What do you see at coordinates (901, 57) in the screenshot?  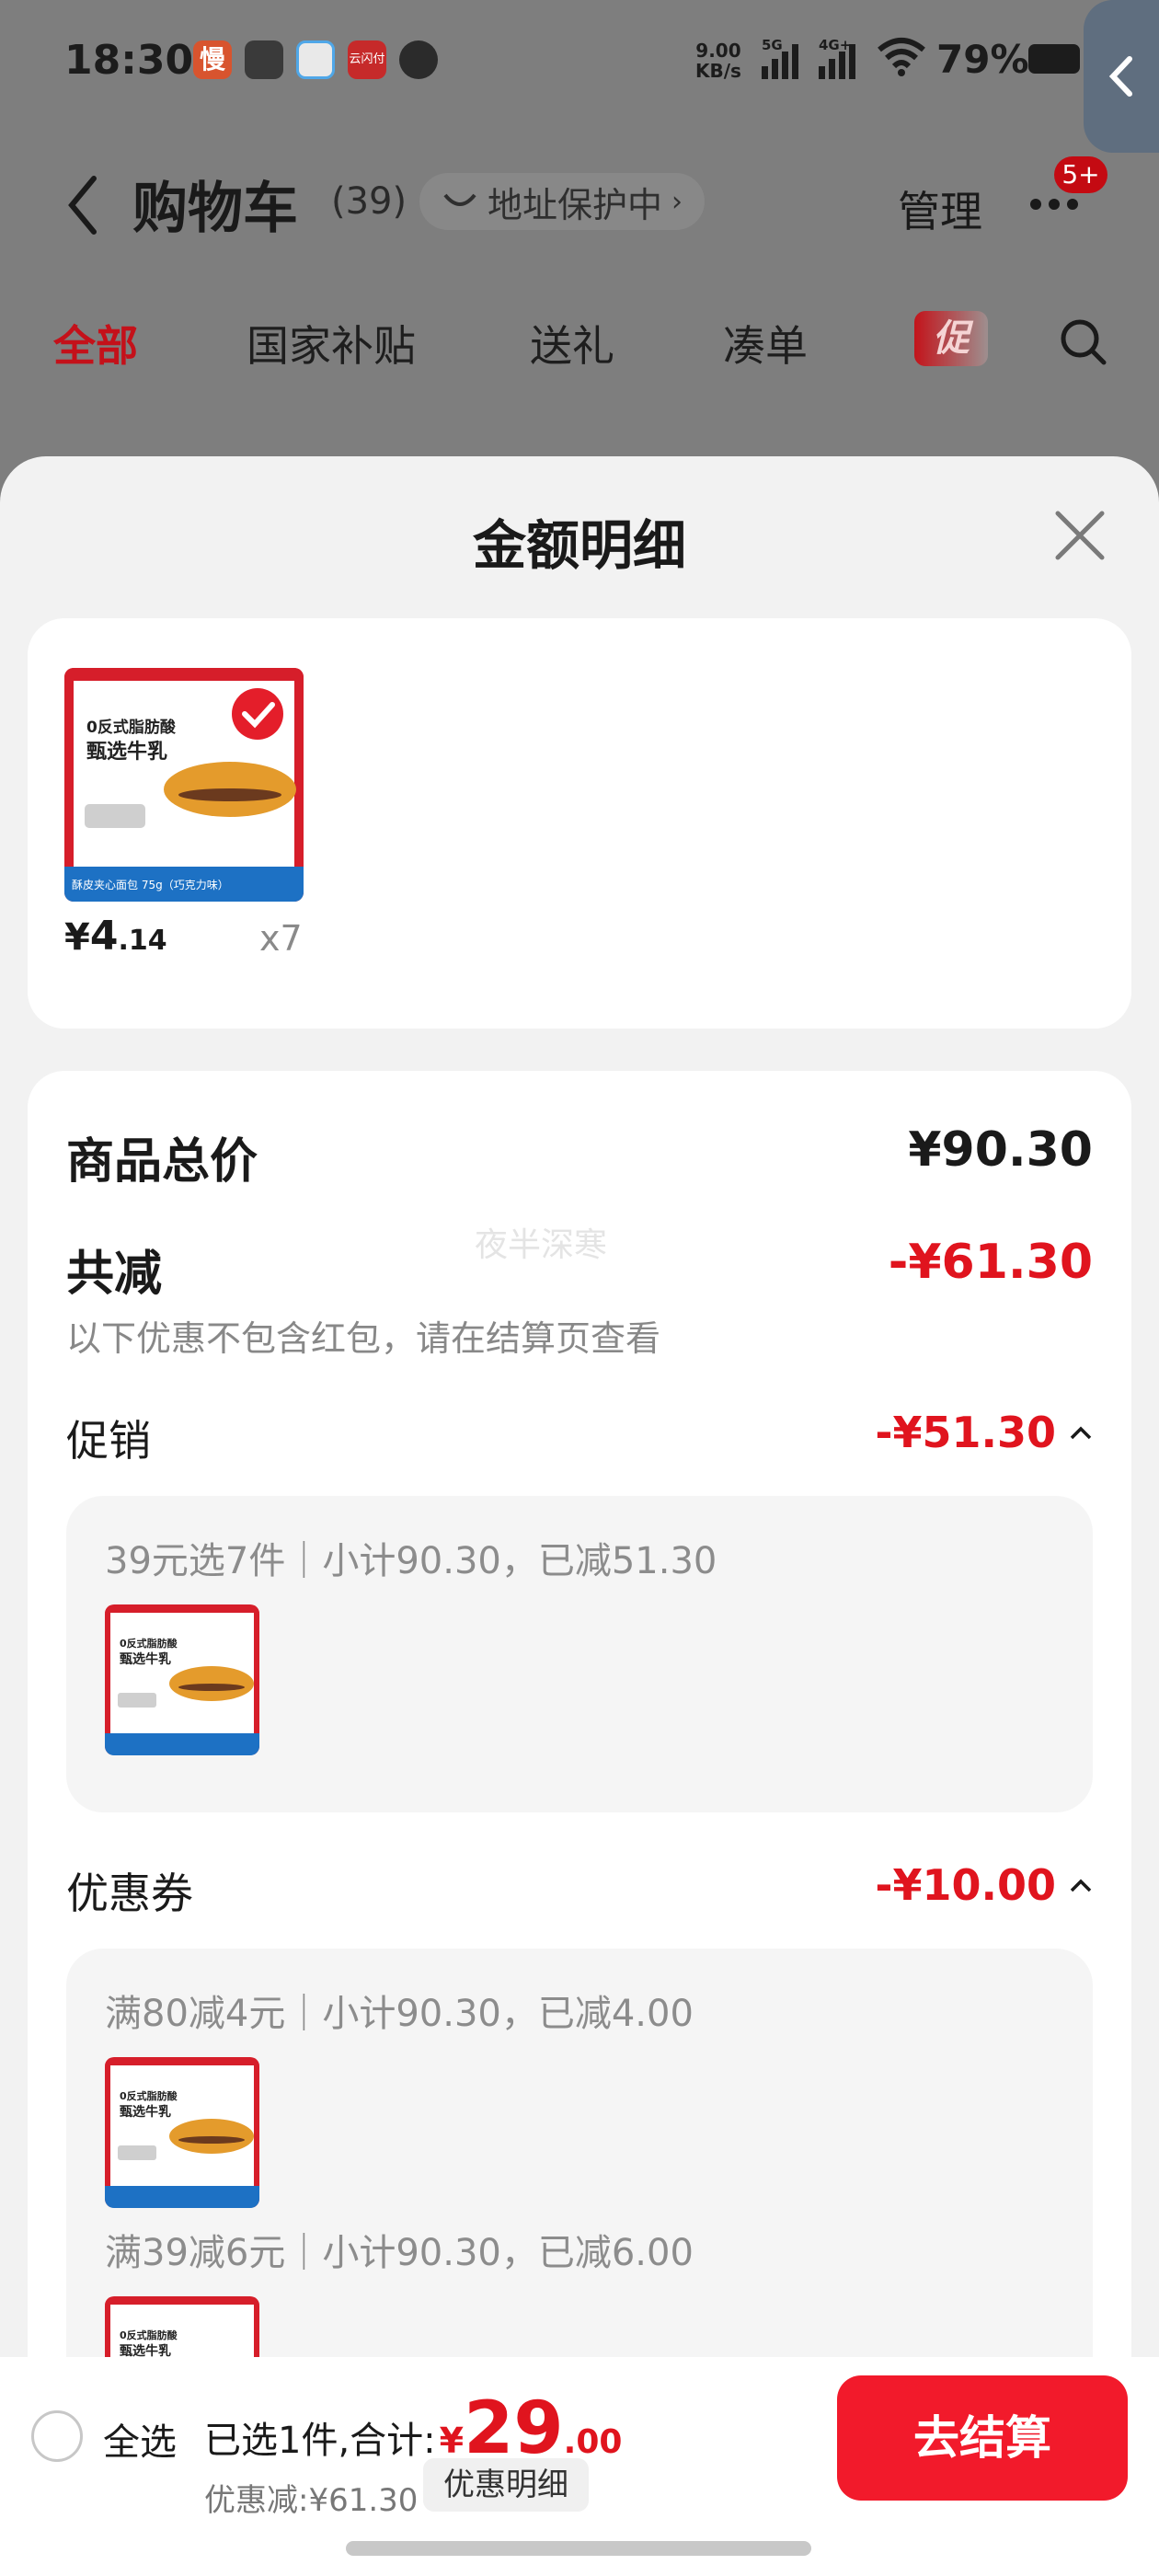 I see `wifi-icon` at bounding box center [901, 57].